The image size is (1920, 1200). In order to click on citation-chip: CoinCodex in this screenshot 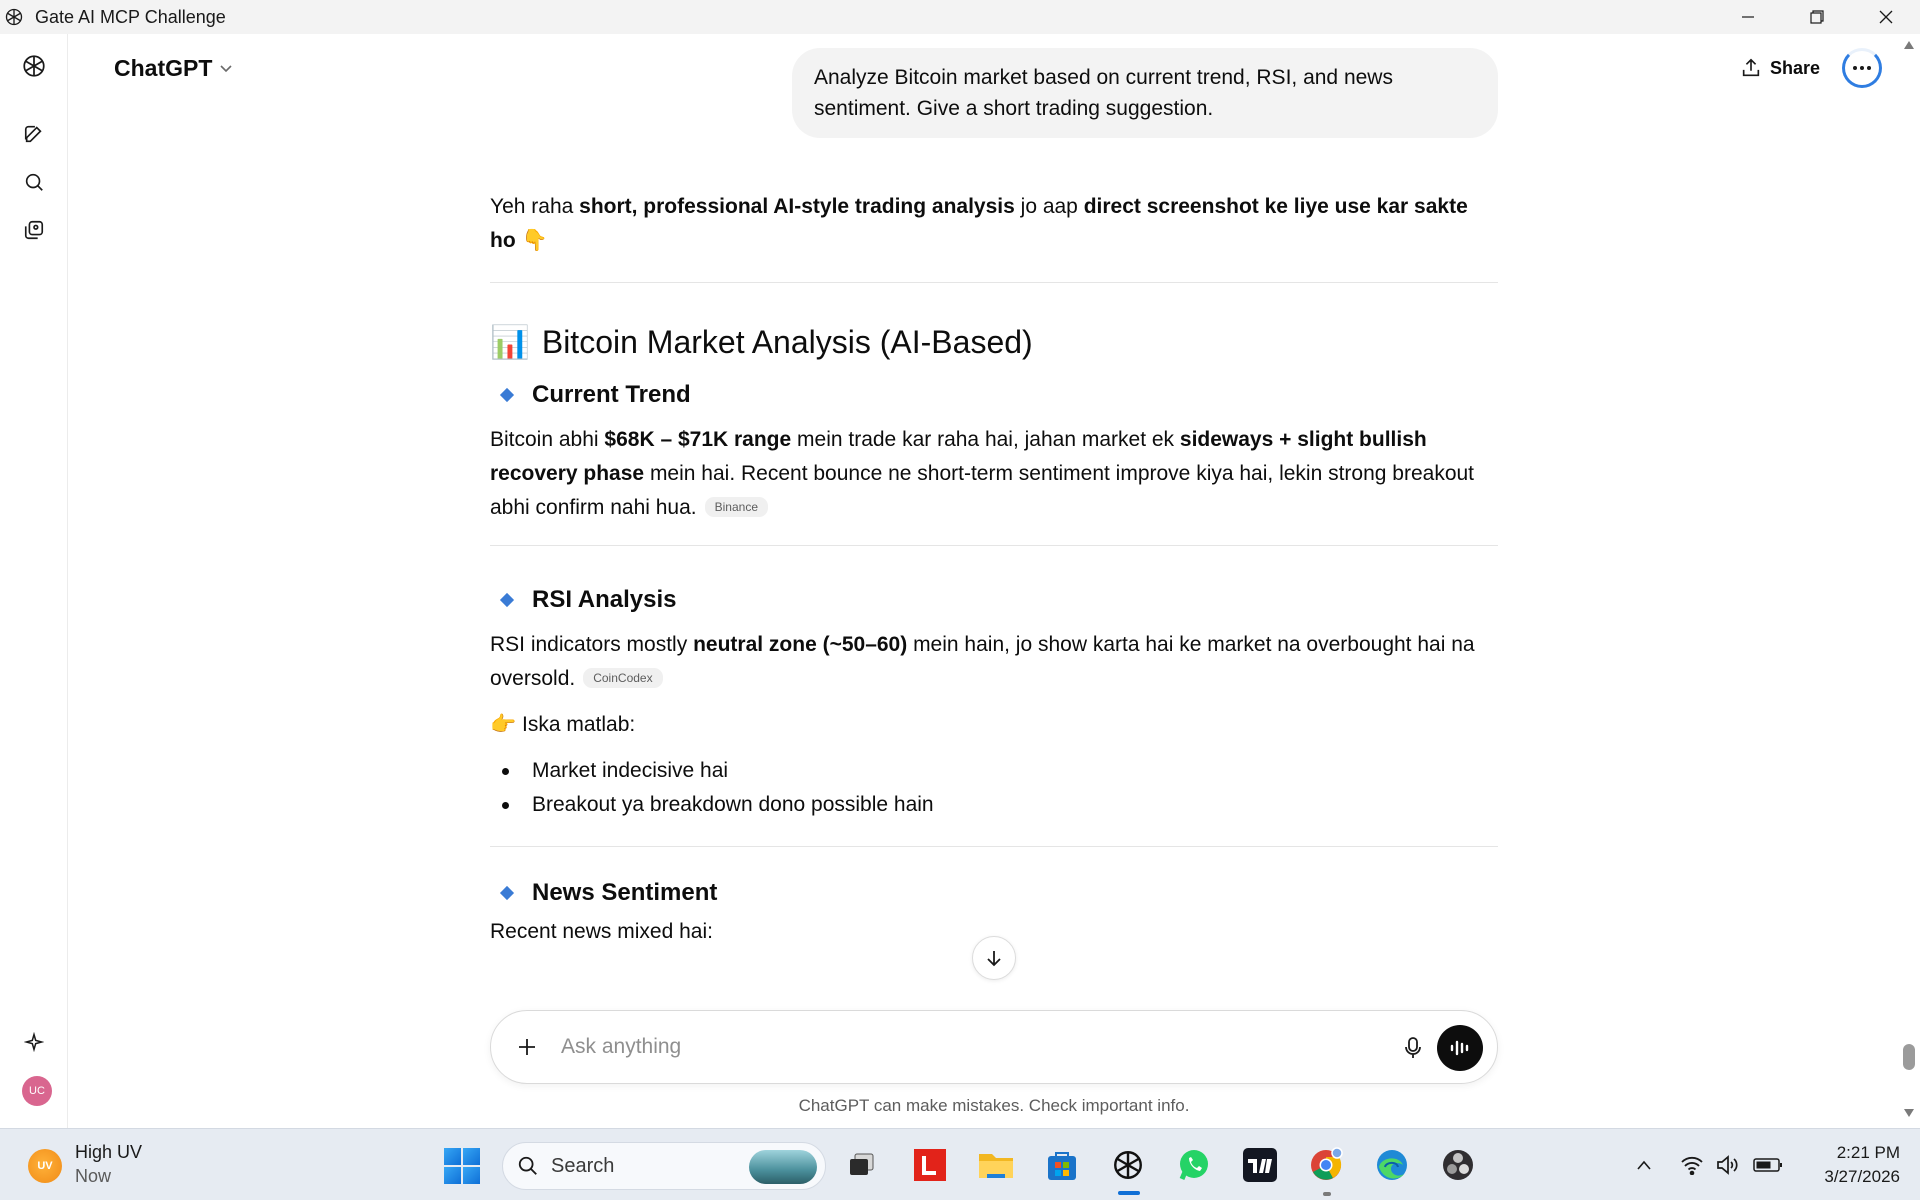, I will do `click(623, 678)`.